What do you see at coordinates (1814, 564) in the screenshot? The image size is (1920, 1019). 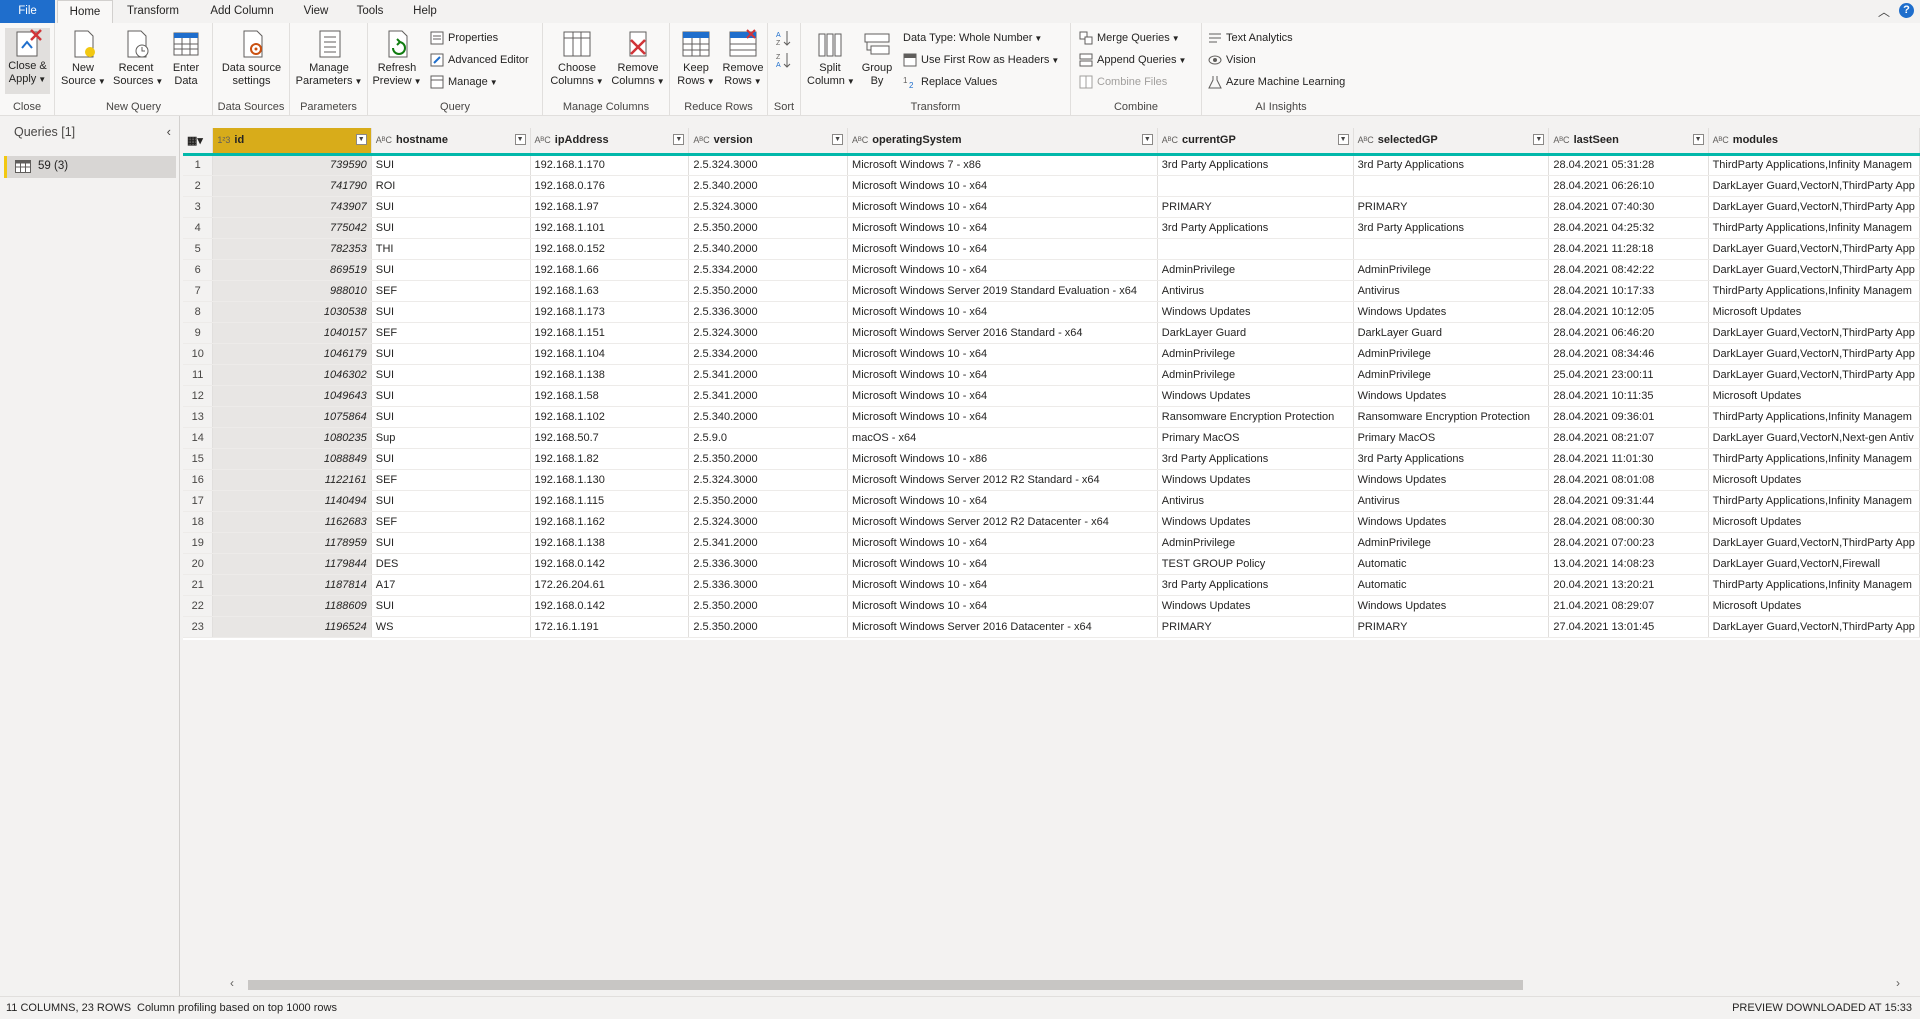 I see `table-cell: DarkLayer Guard,VectorN,Firewall` at bounding box center [1814, 564].